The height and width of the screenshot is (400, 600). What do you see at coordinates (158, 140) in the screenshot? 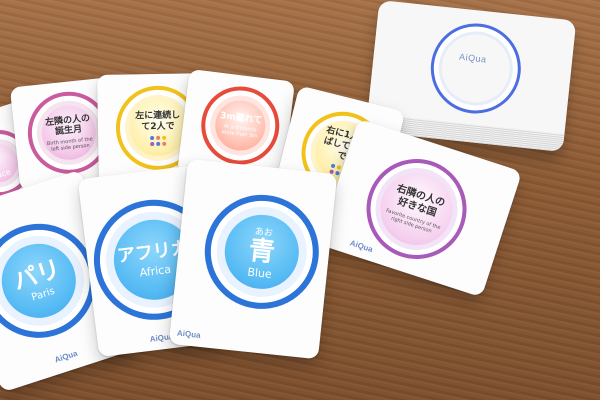
I see `people-dots-icon` at bounding box center [158, 140].